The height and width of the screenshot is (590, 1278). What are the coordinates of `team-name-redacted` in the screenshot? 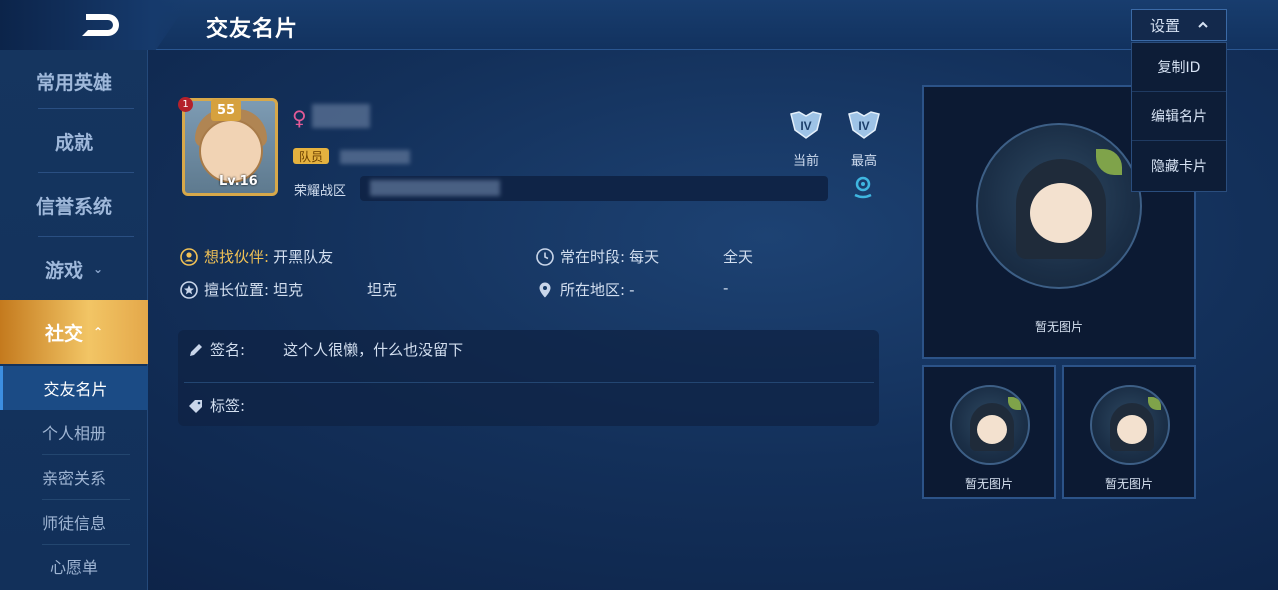 It's located at (375, 157).